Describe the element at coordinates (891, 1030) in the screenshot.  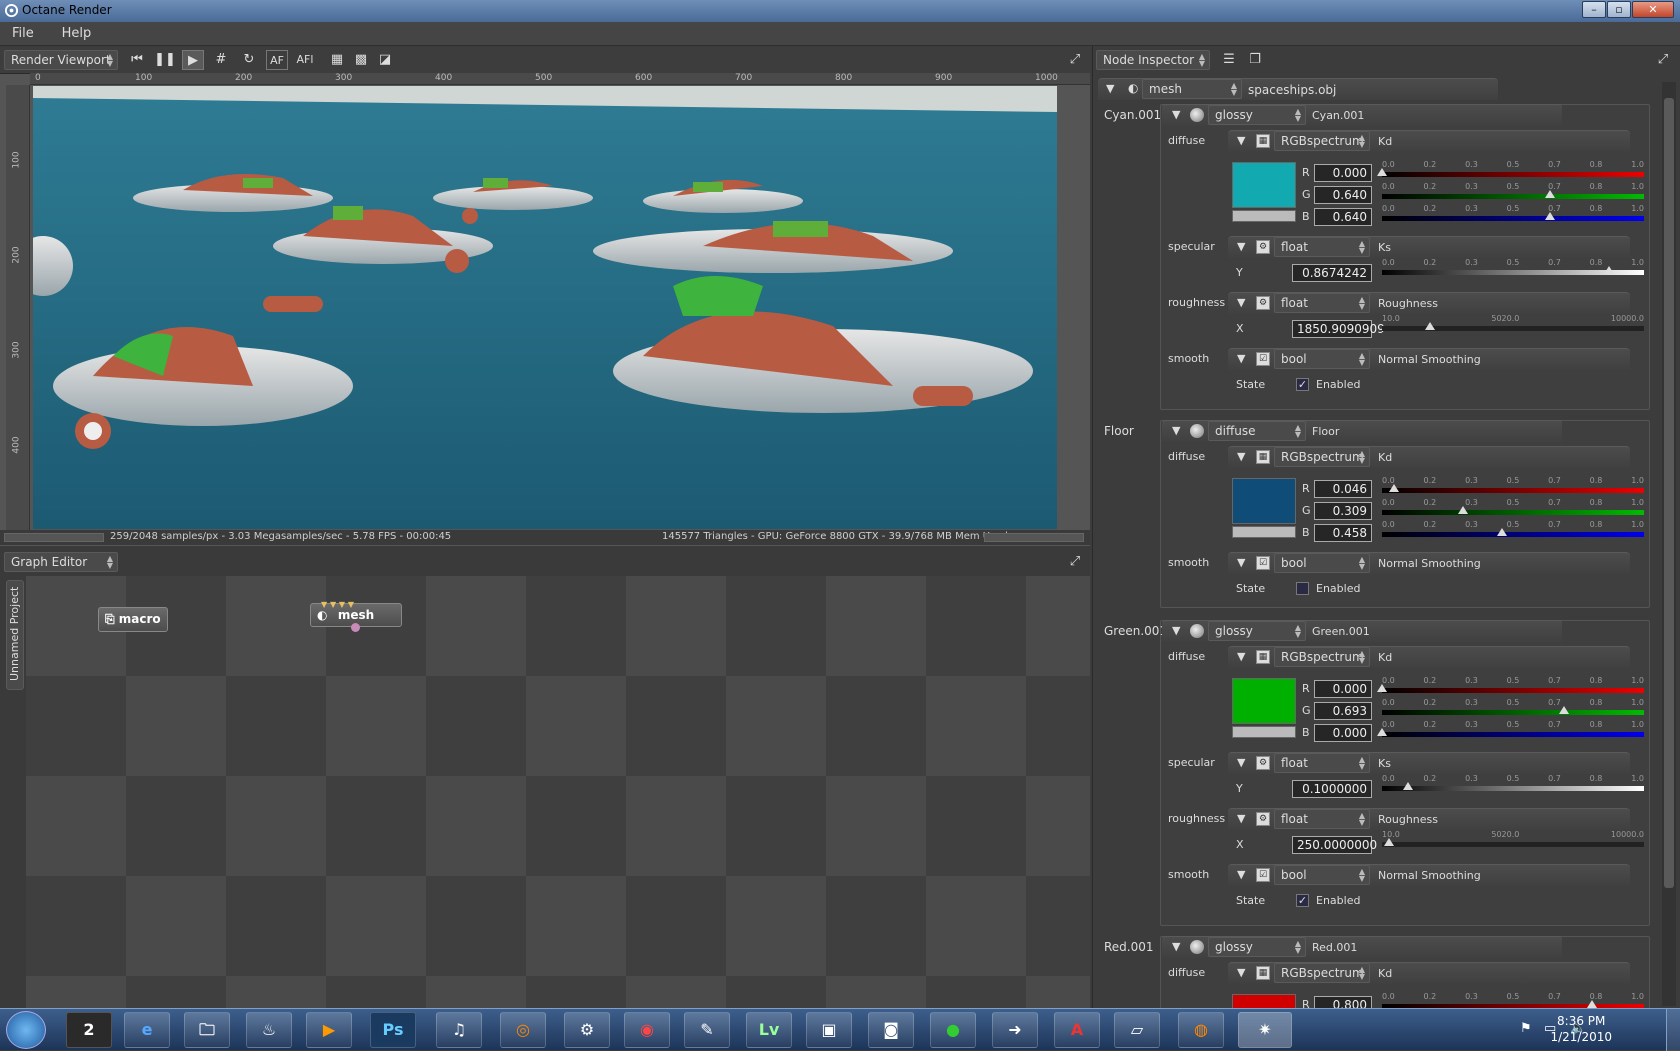
I see `taskbar-app-camera-icon: ◙` at that location.